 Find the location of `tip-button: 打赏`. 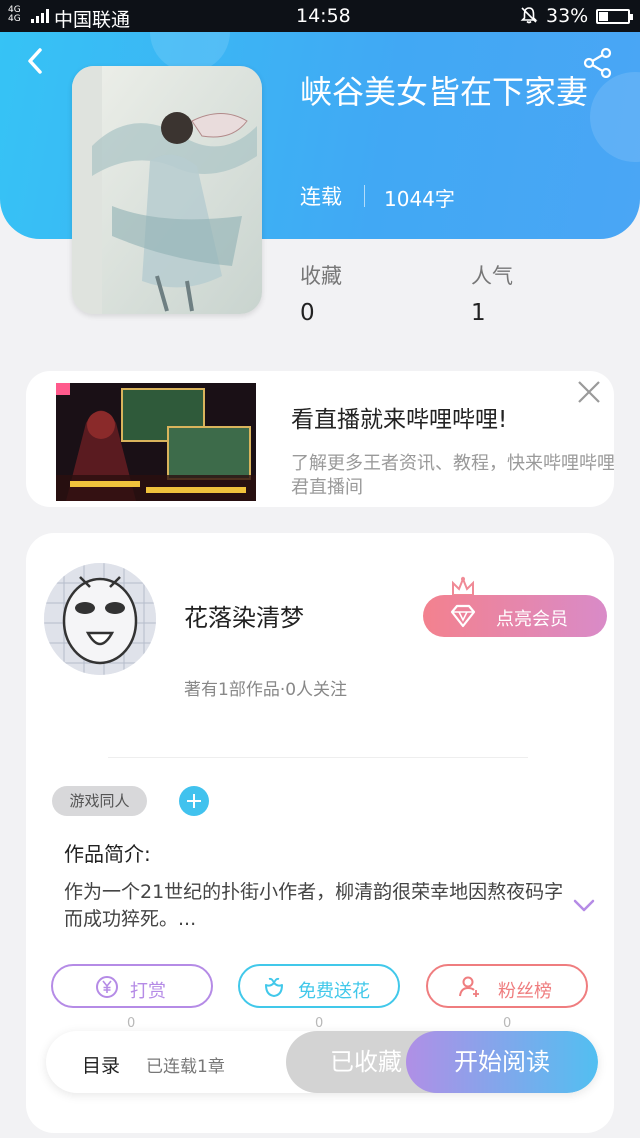

tip-button: 打赏 is located at coordinates (132, 986).